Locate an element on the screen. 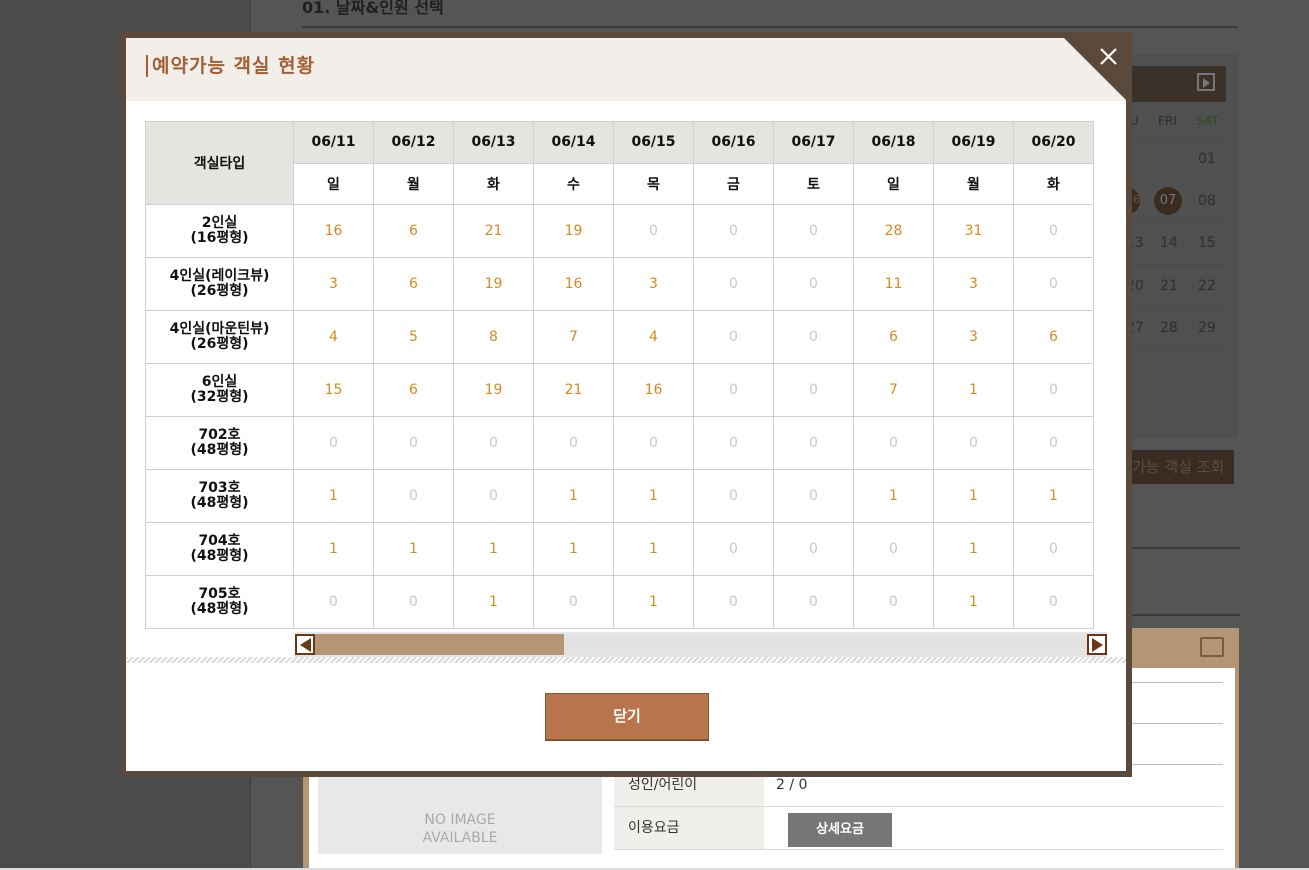 Image resolution: width=1309 pixels, height=870 pixels. calendar-day: 29 is located at coordinates (1207, 328).